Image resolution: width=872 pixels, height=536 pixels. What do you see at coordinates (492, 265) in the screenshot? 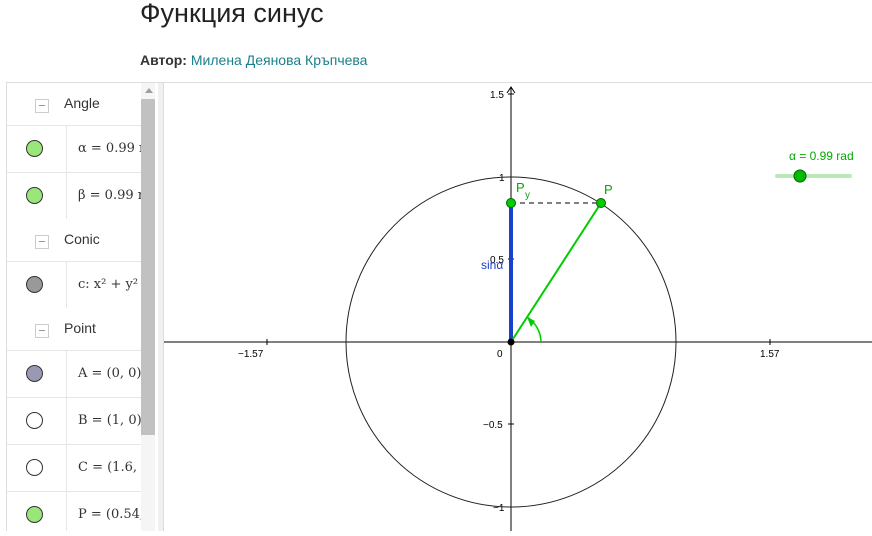
I see `sin-label: sinα` at bounding box center [492, 265].